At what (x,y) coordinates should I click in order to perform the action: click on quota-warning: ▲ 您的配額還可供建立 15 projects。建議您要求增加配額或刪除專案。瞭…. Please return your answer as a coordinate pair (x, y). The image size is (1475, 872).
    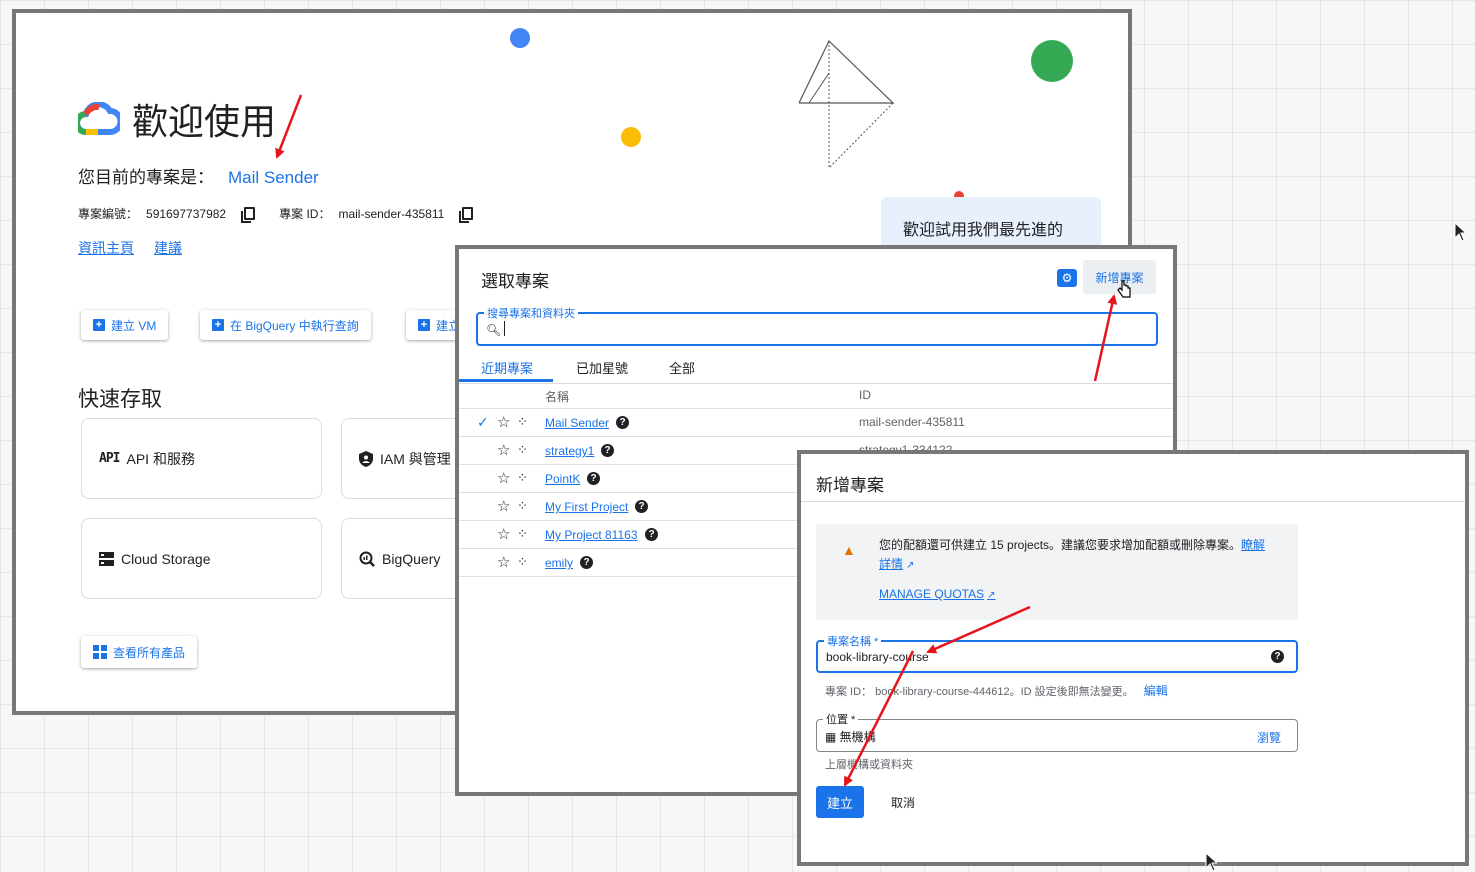
    Looking at the image, I should click on (1057, 572).